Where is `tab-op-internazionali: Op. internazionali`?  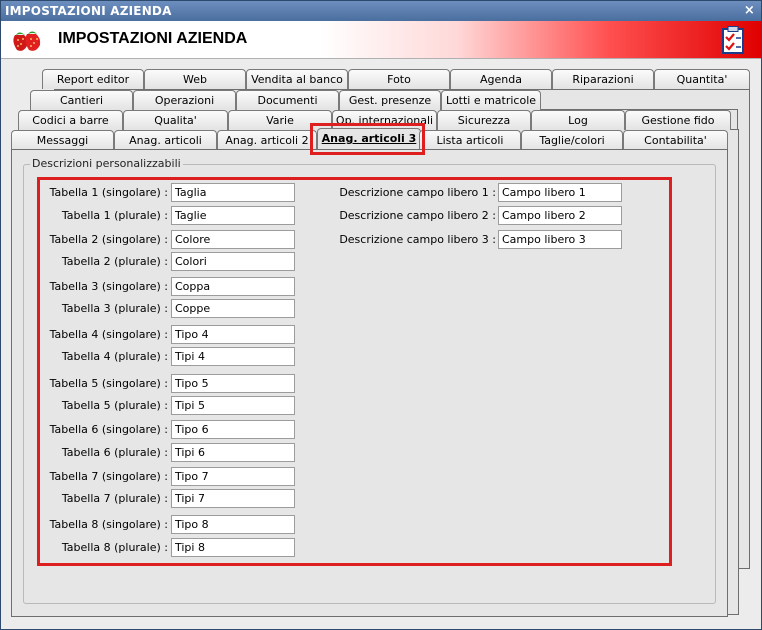 tab-op-internazionali: Op. internazionali is located at coordinates (384, 120).